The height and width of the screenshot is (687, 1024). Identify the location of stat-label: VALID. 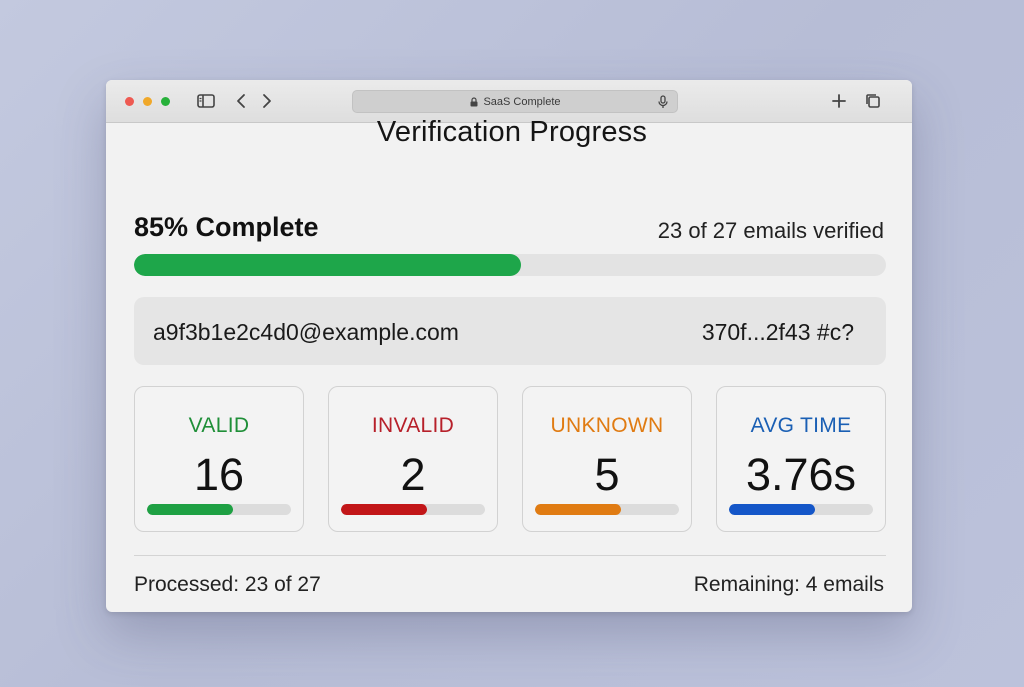
(219, 425).